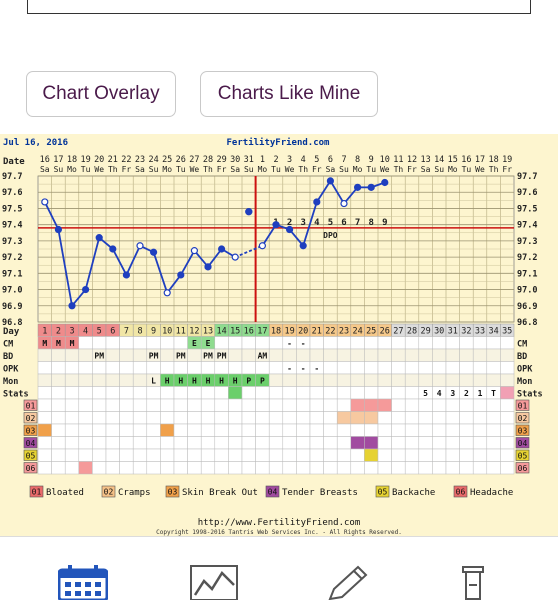 Image resolution: width=558 pixels, height=600 pixels. Describe the element at coordinates (524, 382) in the screenshot. I see `row-label-right: Mon` at that location.